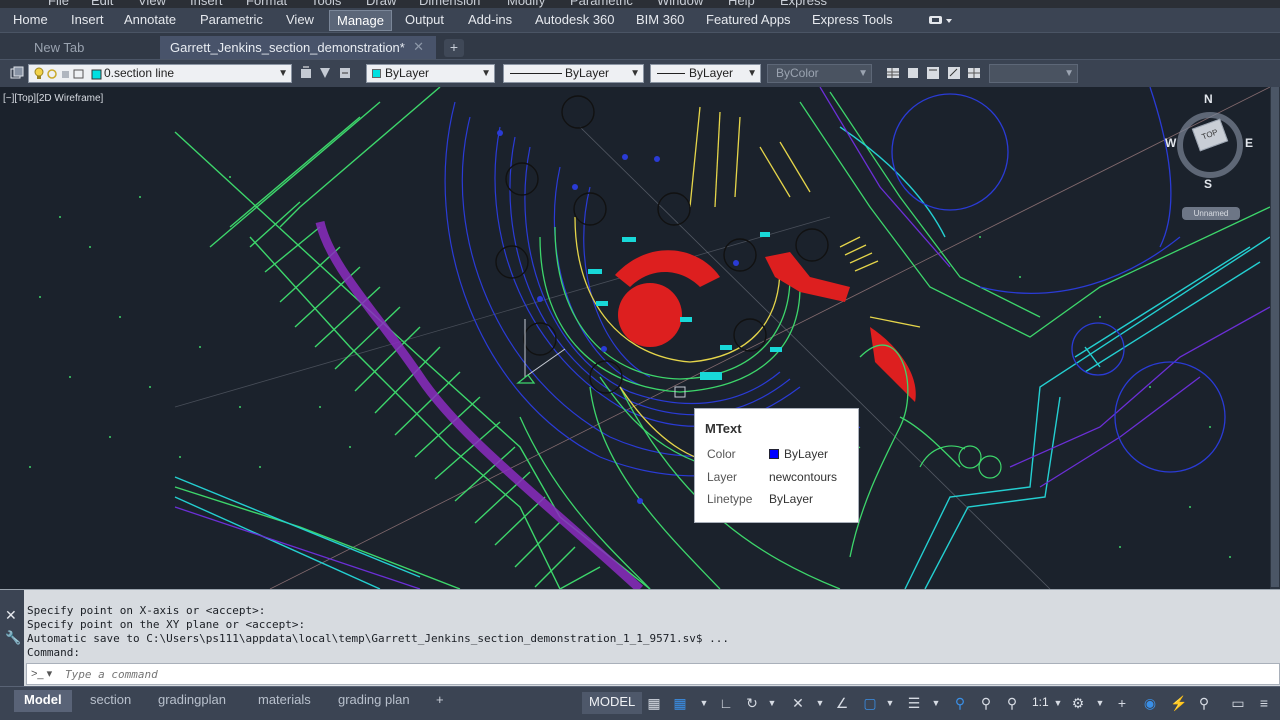 The height and width of the screenshot is (720, 1280). What do you see at coordinates (842, 703) in the screenshot?
I see `object-snap-tracking-icon: ∠` at bounding box center [842, 703].